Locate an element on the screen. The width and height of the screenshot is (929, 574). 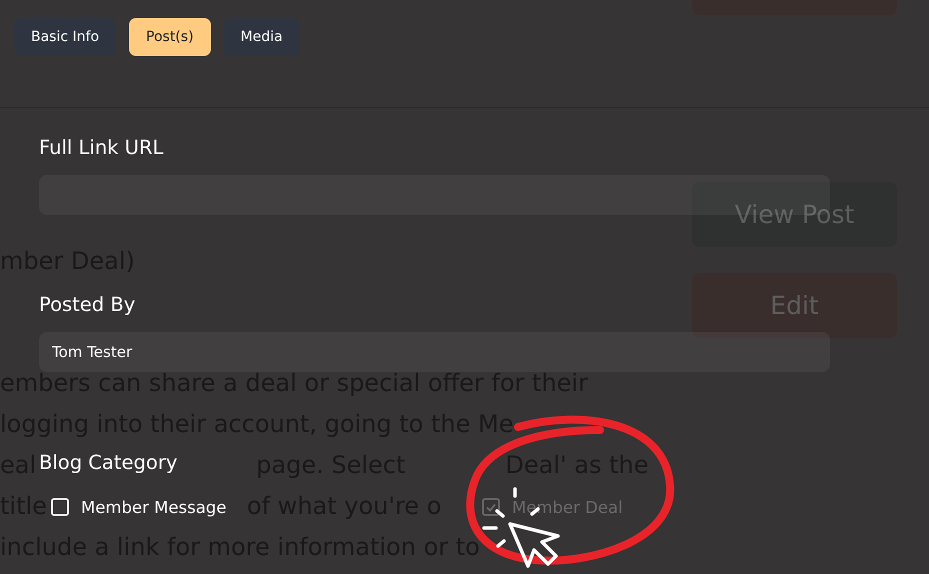
field-label: Blog Category is located at coordinates (108, 463).